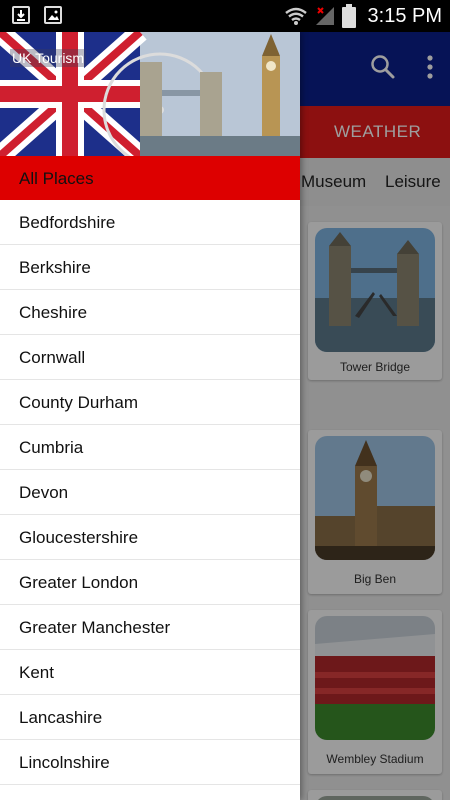  I want to click on drawer-item-kent: Kent, so click(150, 672).